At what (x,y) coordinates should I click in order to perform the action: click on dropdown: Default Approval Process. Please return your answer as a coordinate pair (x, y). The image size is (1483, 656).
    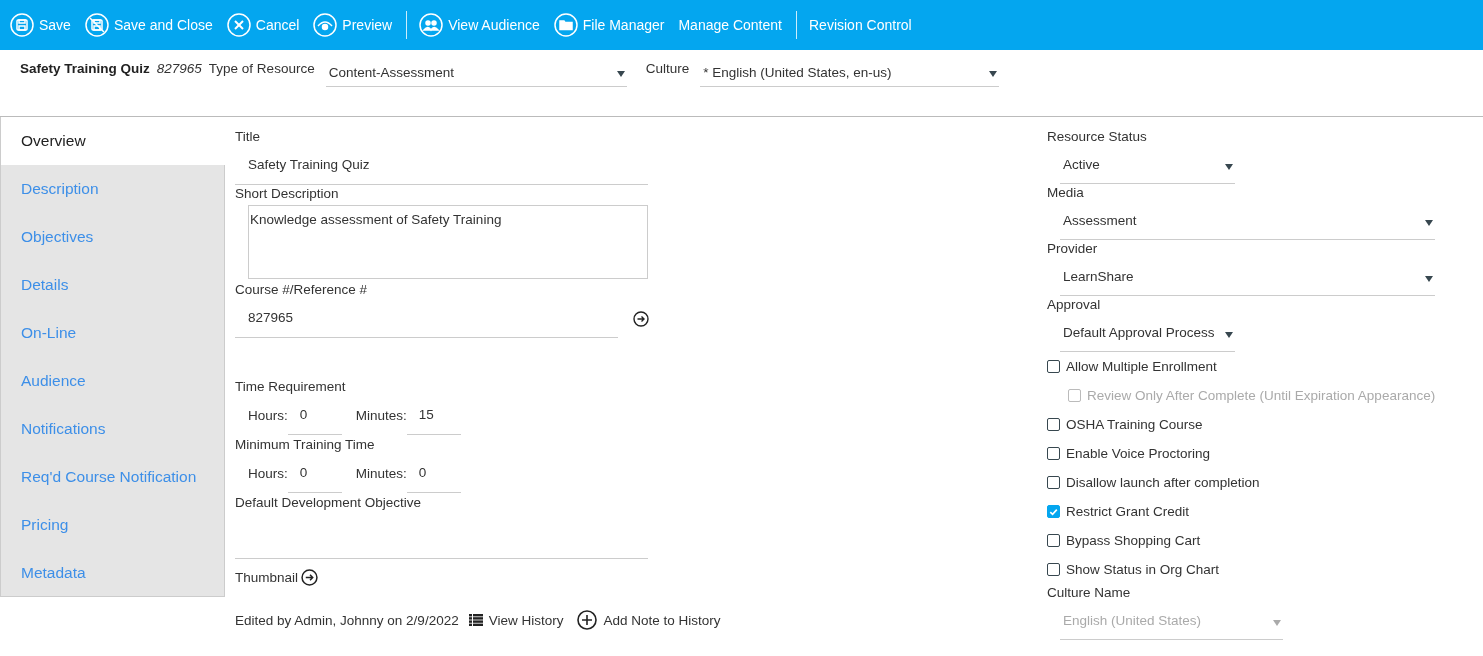
    Looking at the image, I should click on (1147, 333).